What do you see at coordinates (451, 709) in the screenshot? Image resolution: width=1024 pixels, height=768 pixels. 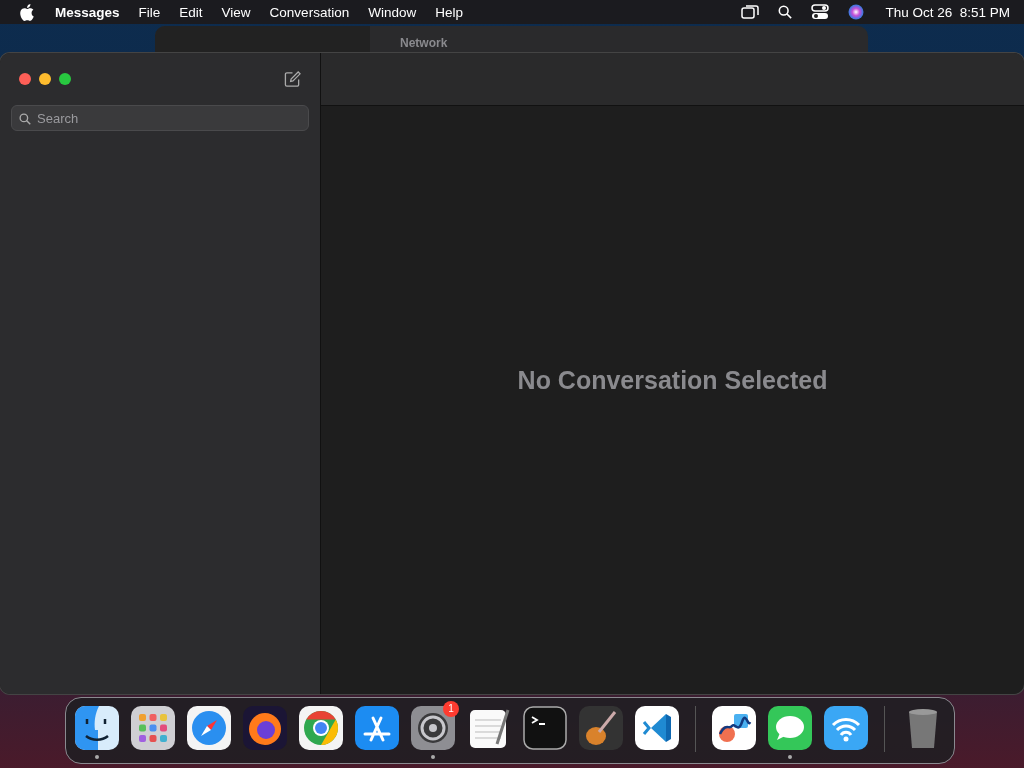 I see `notification-badge: 1` at bounding box center [451, 709].